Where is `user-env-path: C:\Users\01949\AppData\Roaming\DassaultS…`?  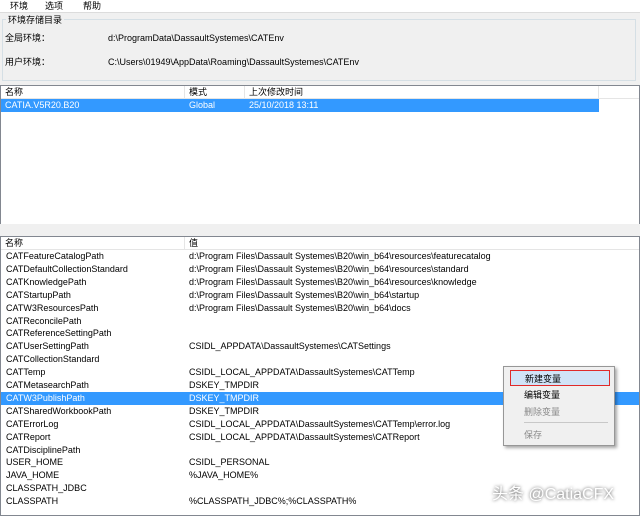
user-env-path: C:\Users\01949\AppData\Roaming\DassaultS… is located at coordinates (233, 62).